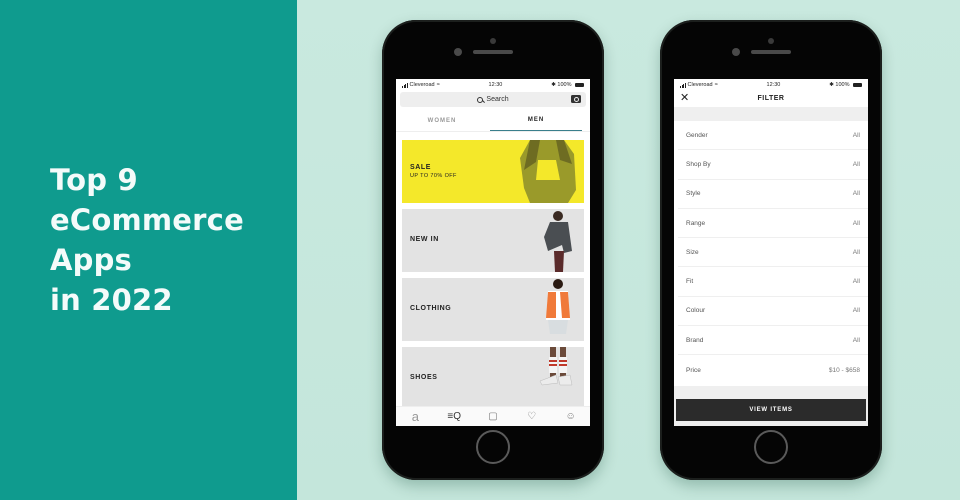 This screenshot has width=960, height=500. I want to click on filter-value: $10 - $658, so click(844, 370).